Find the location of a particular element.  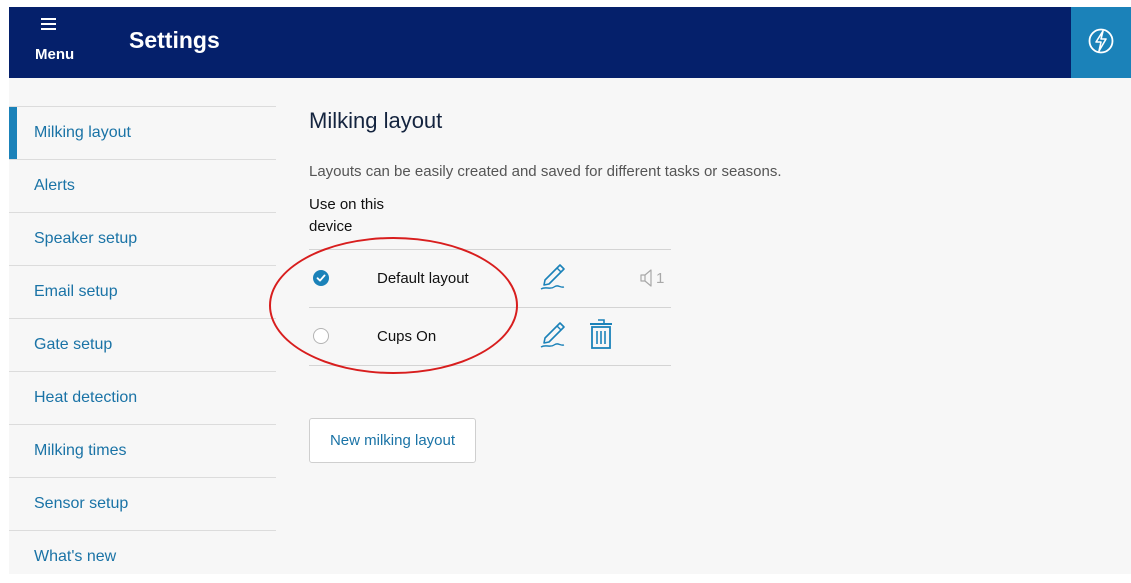

use-on-device-header: Use on this device is located at coordinates (347, 215).